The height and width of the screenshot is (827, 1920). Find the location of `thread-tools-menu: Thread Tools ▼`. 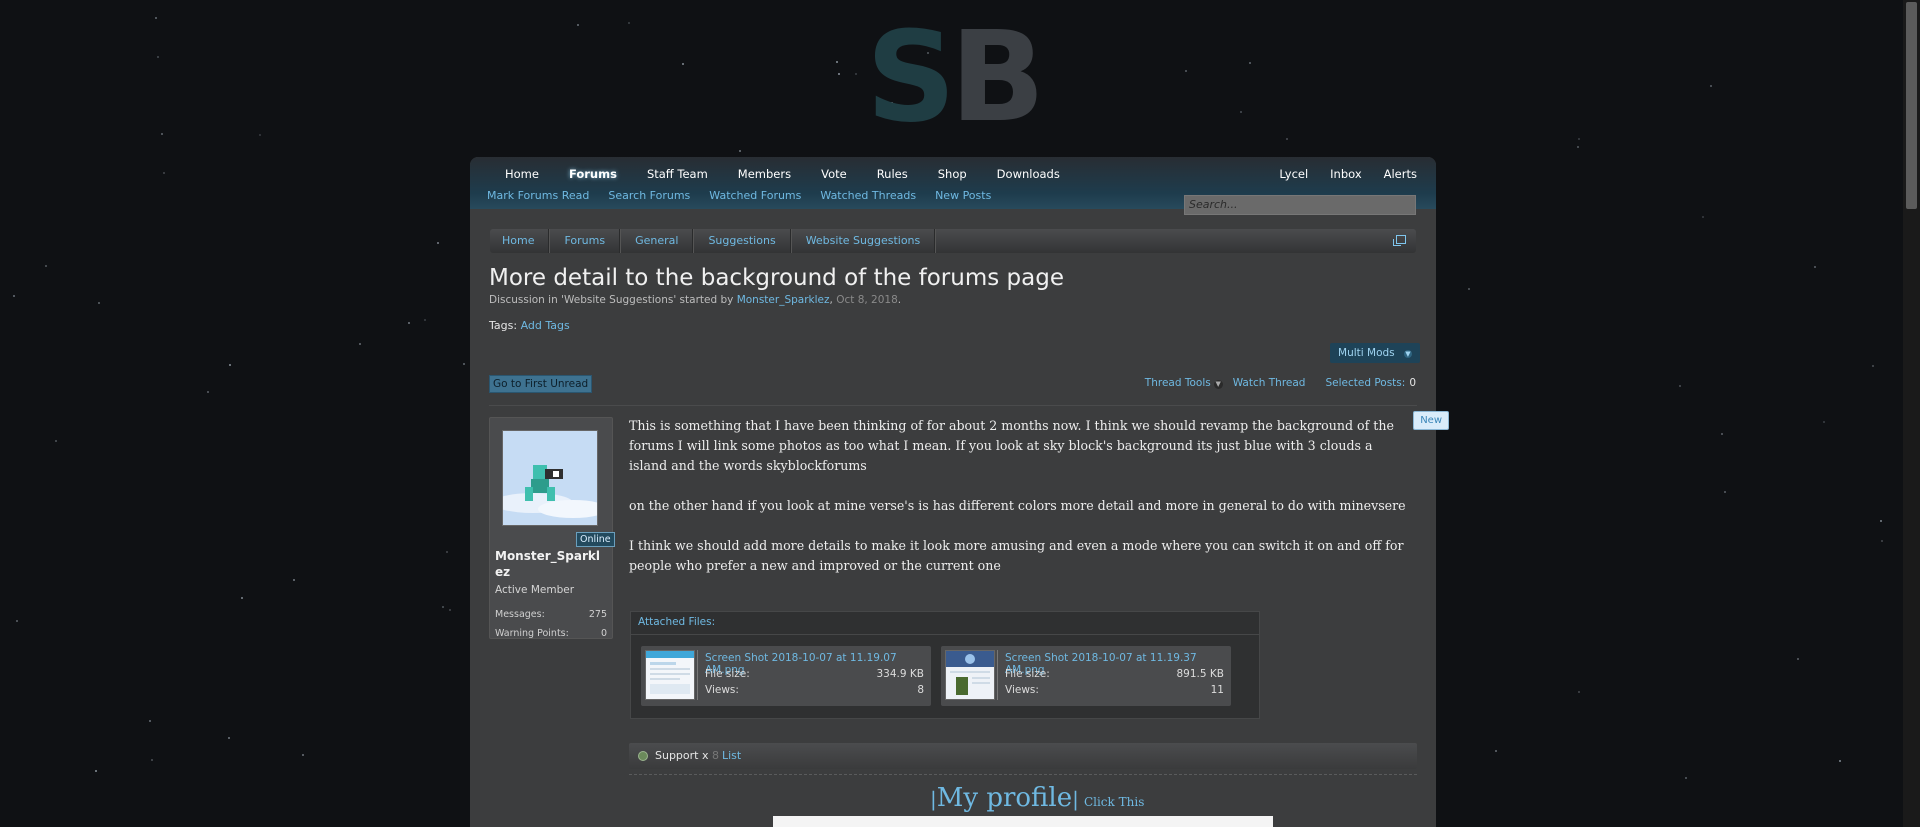

thread-tools-menu: Thread Tools ▼ is located at coordinates (1179, 383).